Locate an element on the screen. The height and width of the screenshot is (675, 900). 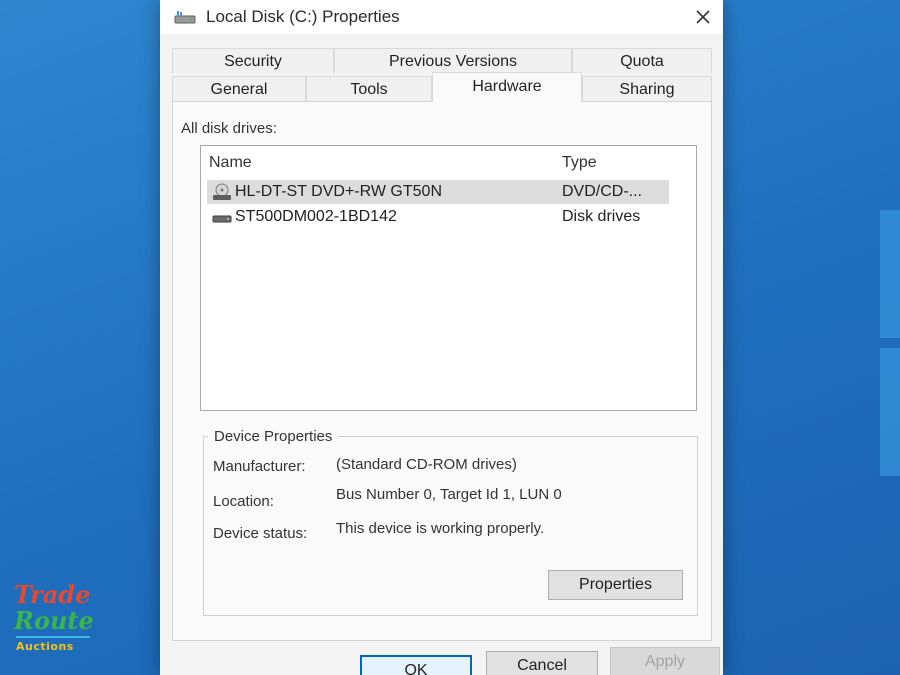
column-header-type: Type is located at coordinates (579, 163).